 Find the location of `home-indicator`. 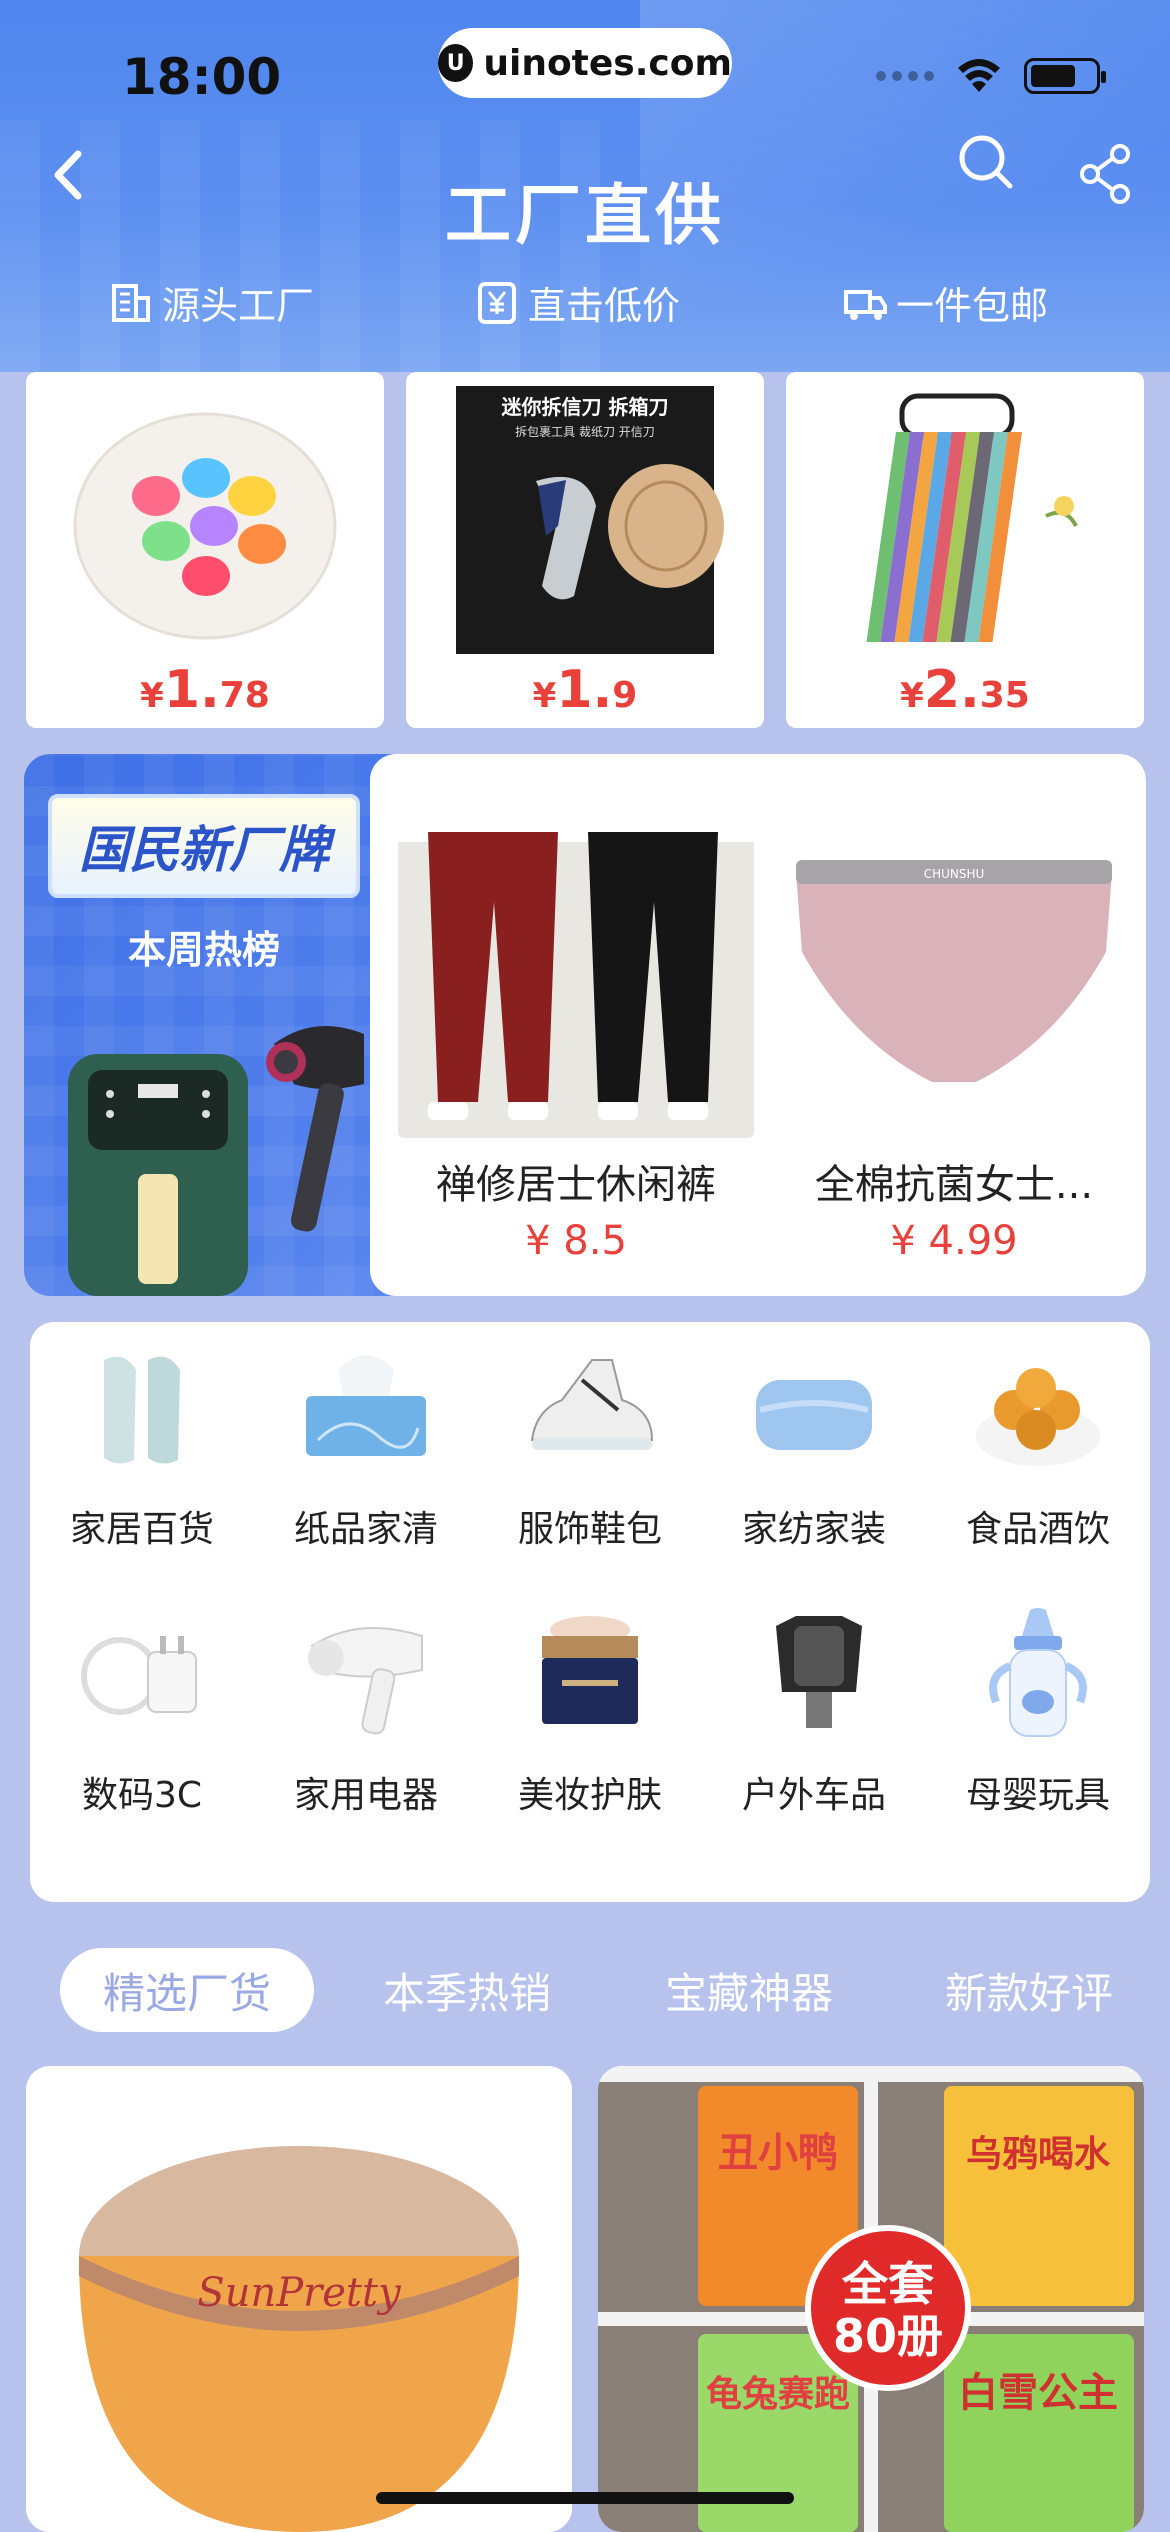

home-indicator is located at coordinates (585, 2498).